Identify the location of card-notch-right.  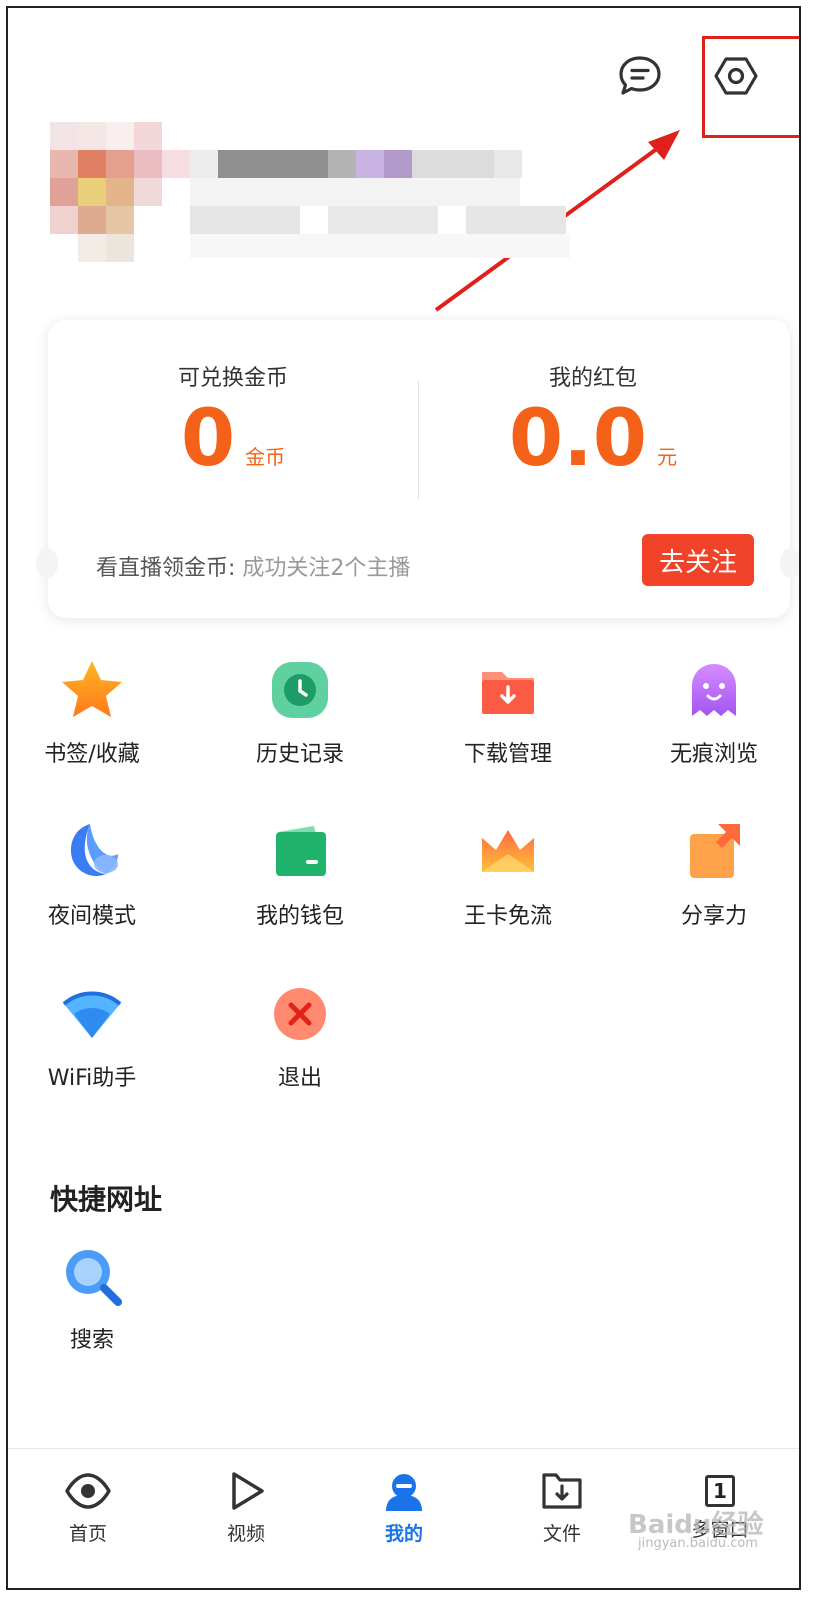
(789, 563).